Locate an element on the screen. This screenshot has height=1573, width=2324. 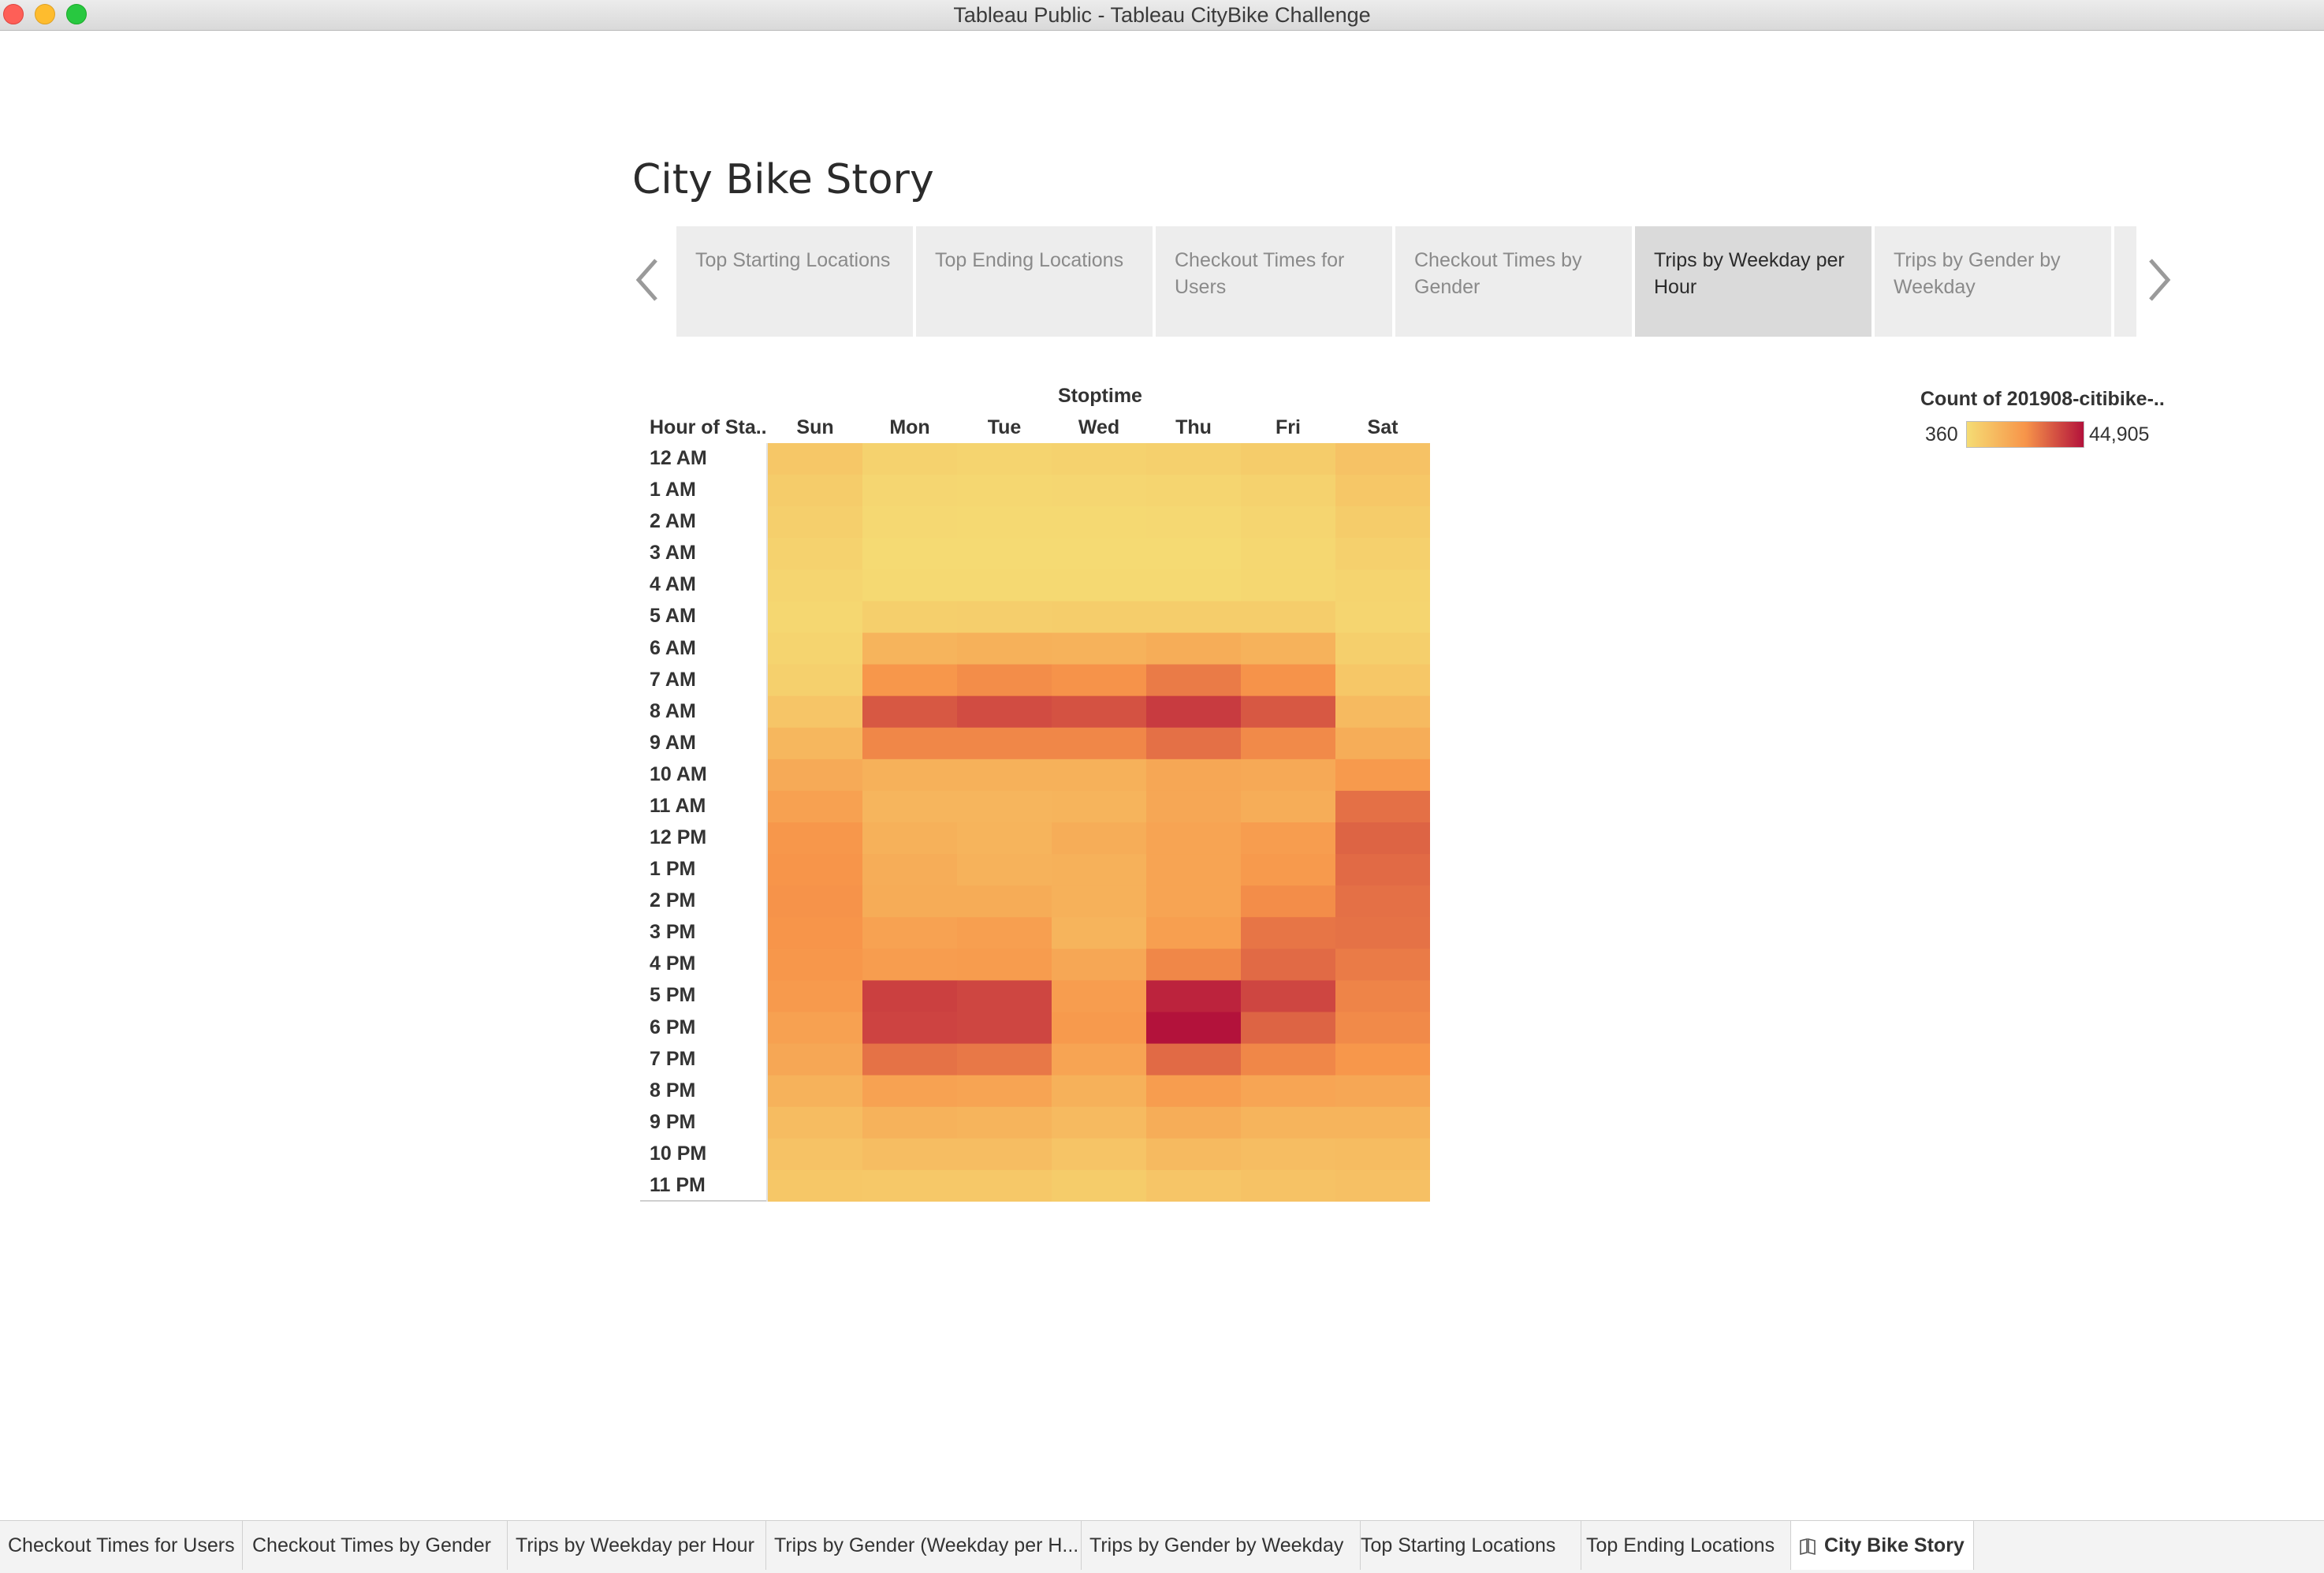
tab-checkout-times-for-users: Checkout Times for Users is located at coordinates (121, 1545).